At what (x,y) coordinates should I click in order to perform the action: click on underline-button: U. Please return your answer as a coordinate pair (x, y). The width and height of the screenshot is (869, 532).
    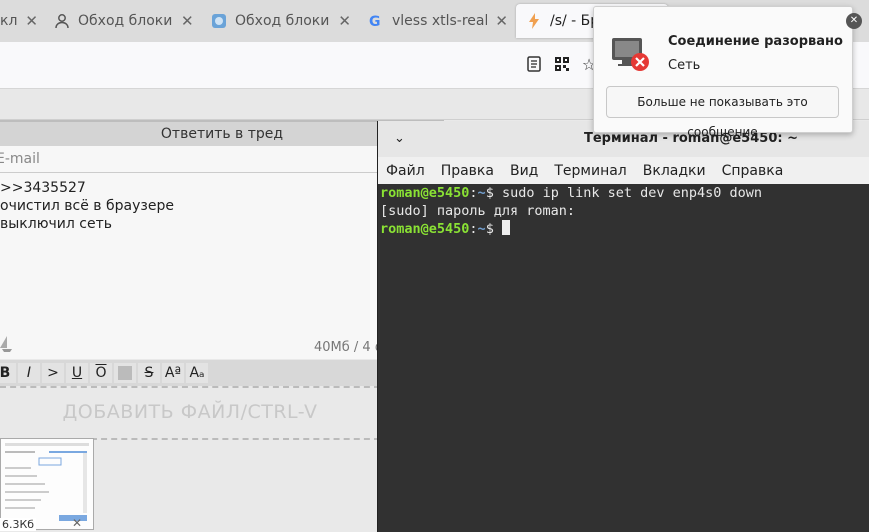
    Looking at the image, I should click on (77, 373).